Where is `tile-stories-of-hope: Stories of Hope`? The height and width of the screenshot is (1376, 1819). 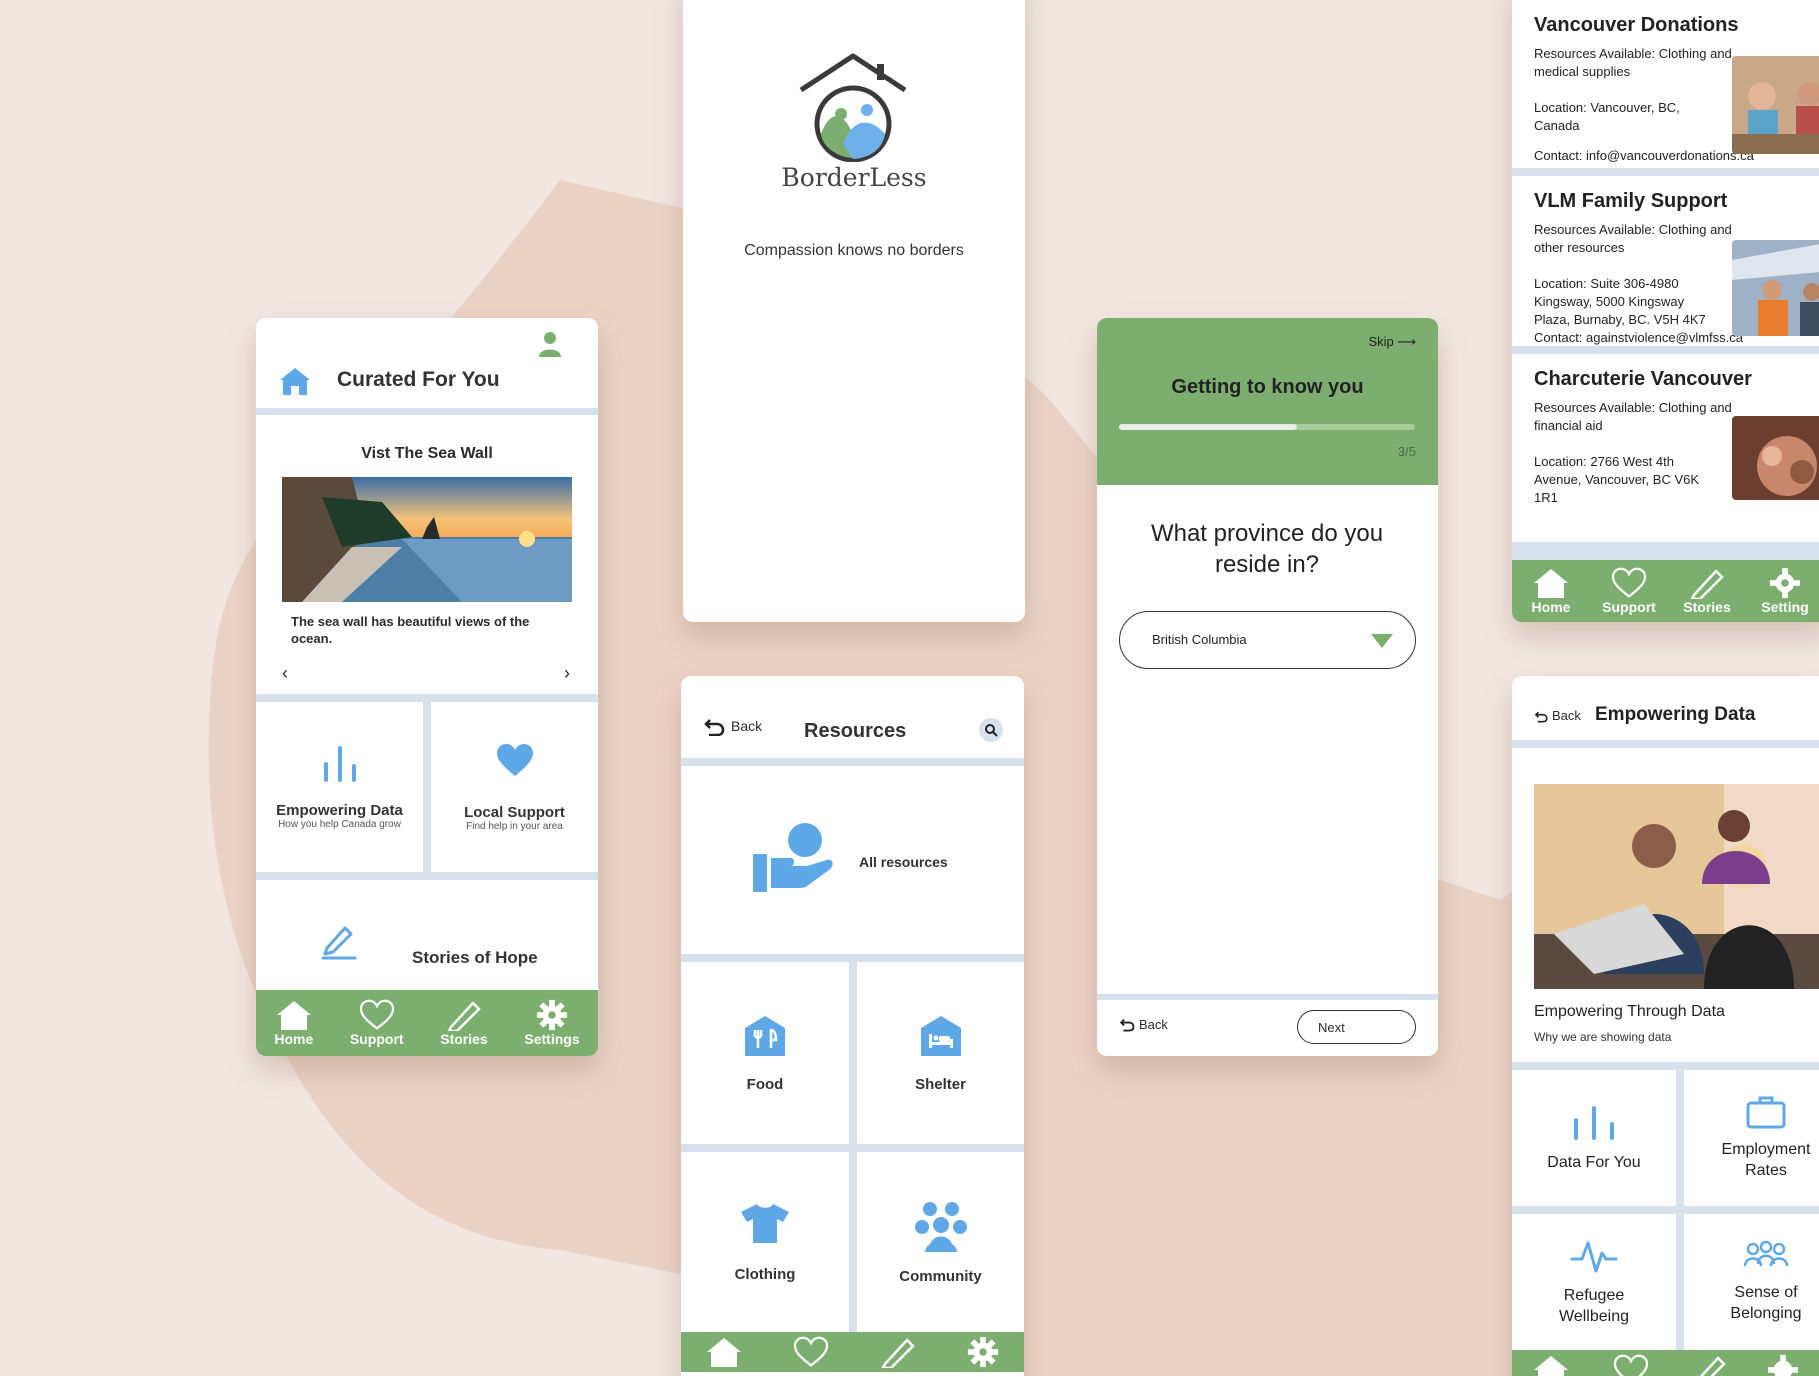 tile-stories-of-hope: Stories of Hope is located at coordinates (427, 934).